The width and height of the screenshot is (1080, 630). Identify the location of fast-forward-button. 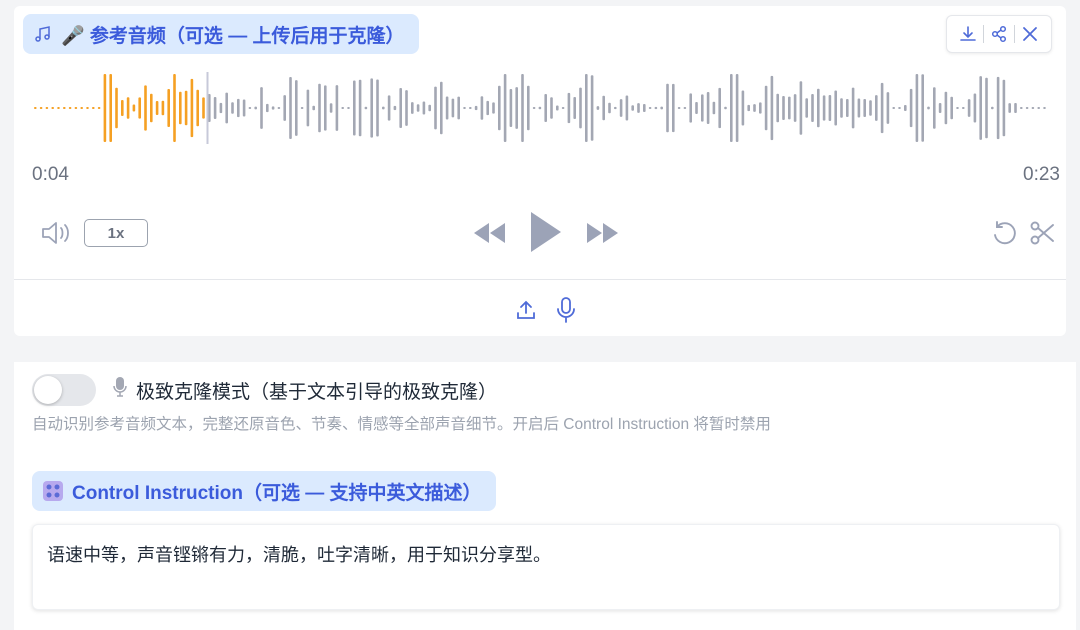
(602, 233).